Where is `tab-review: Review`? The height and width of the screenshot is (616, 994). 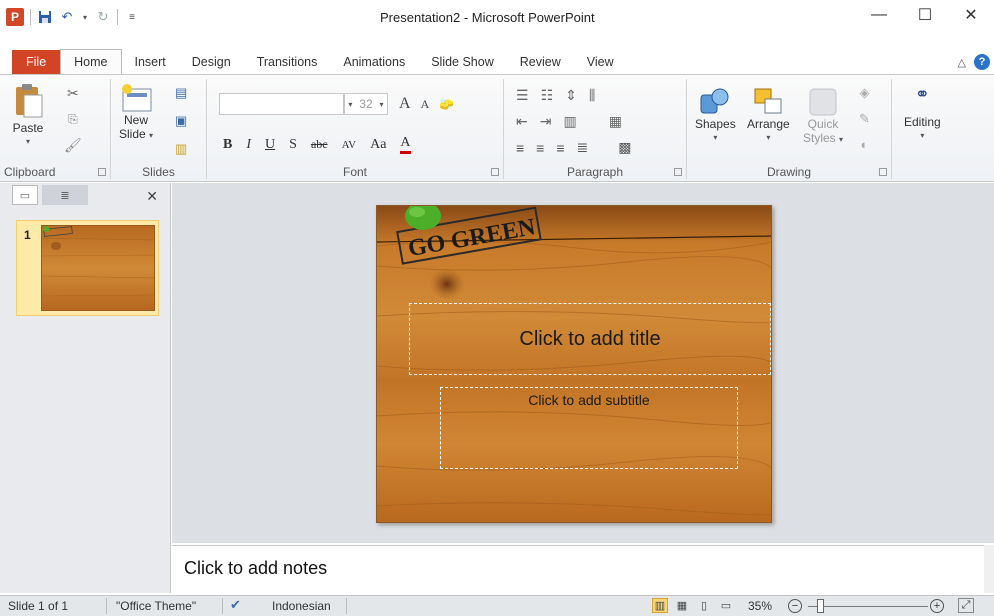 tab-review: Review is located at coordinates (540, 62).